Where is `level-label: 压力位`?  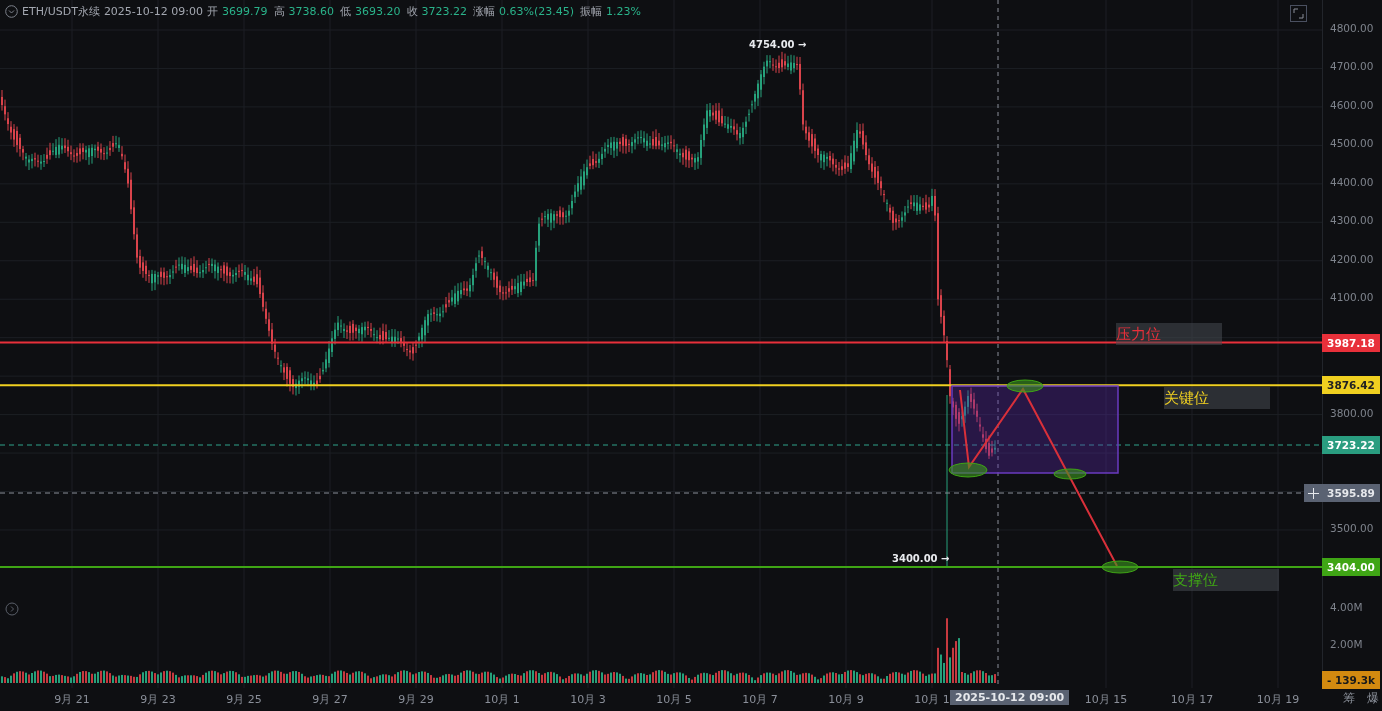
level-label: 压力位 is located at coordinates (1169, 334).